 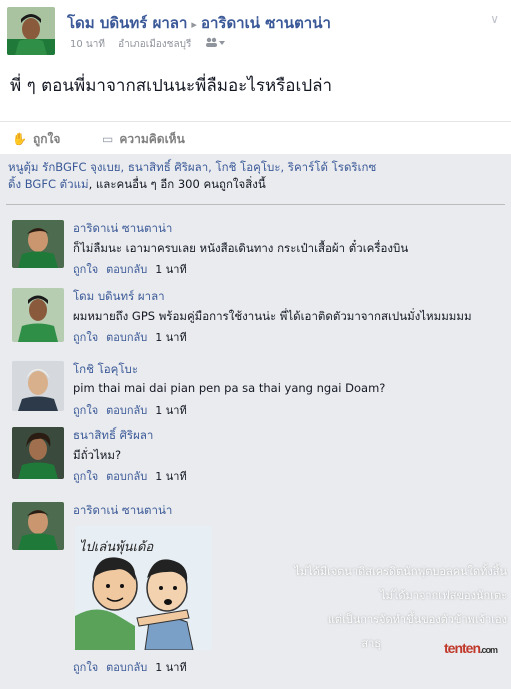 I want to click on commenter-name: ธนาสิทธิ์ ศิริผลา, so click(x=113, y=436).